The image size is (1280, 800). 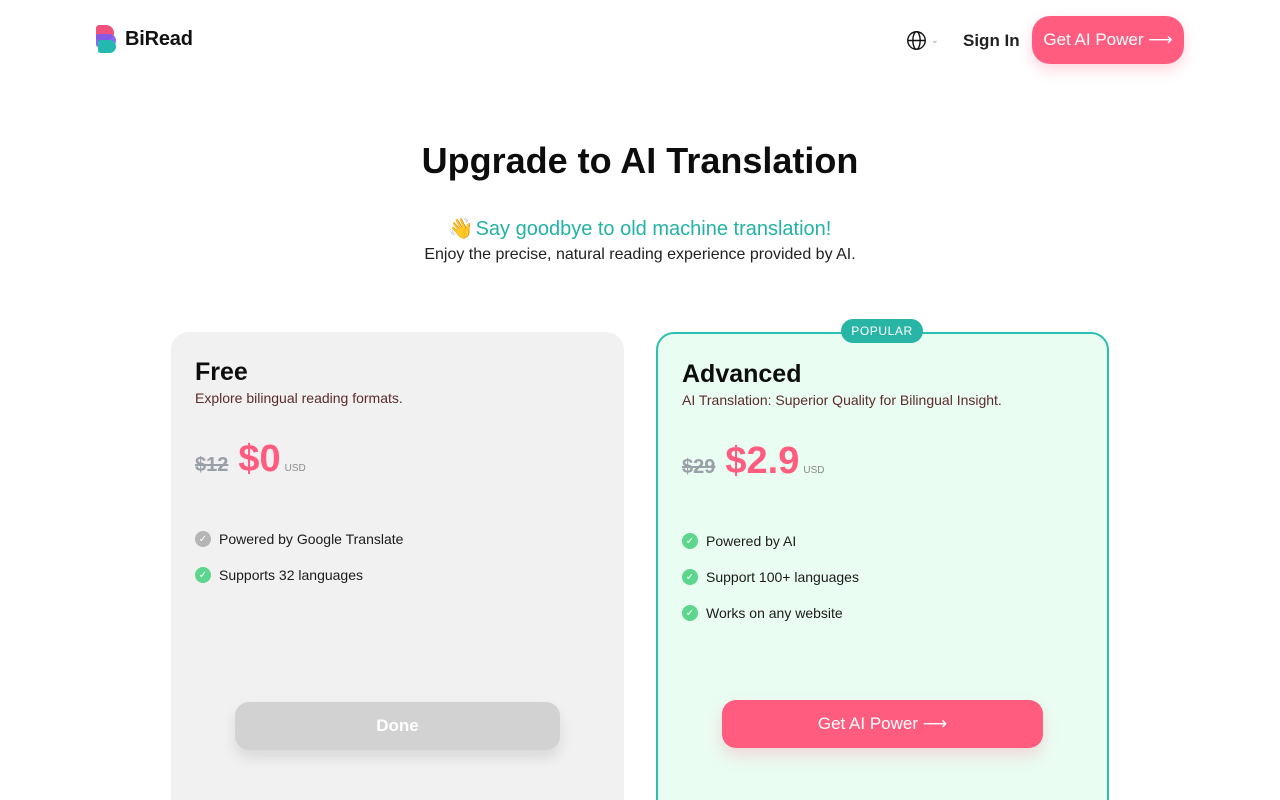 I want to click on language-switcher: ⌄, so click(x=922, y=40).